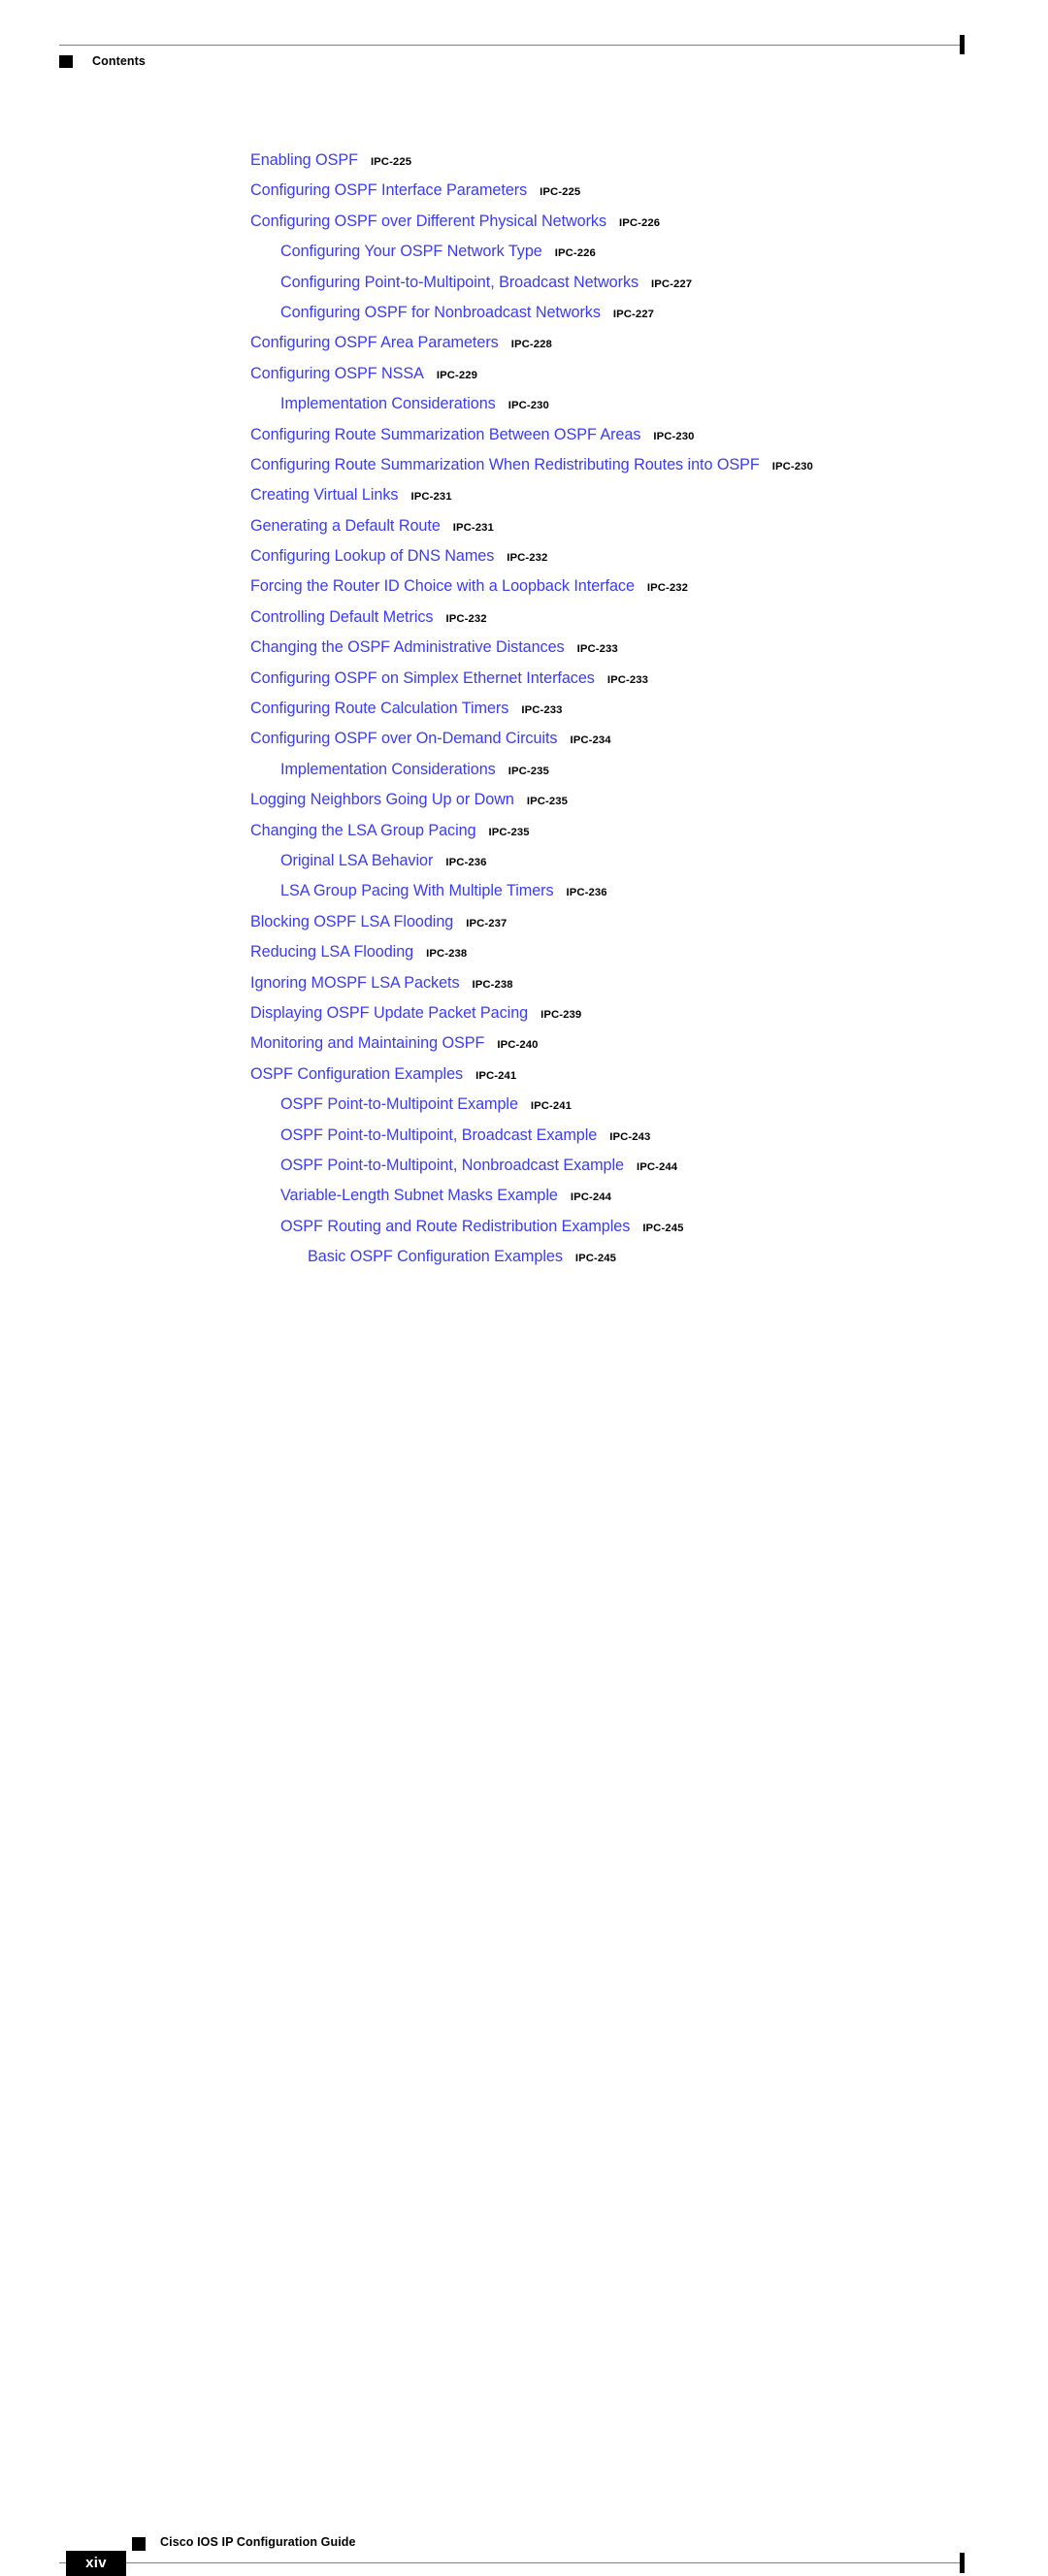  Describe the element at coordinates (66, 62) in the screenshot. I see `header-bullet-square-icon` at that location.